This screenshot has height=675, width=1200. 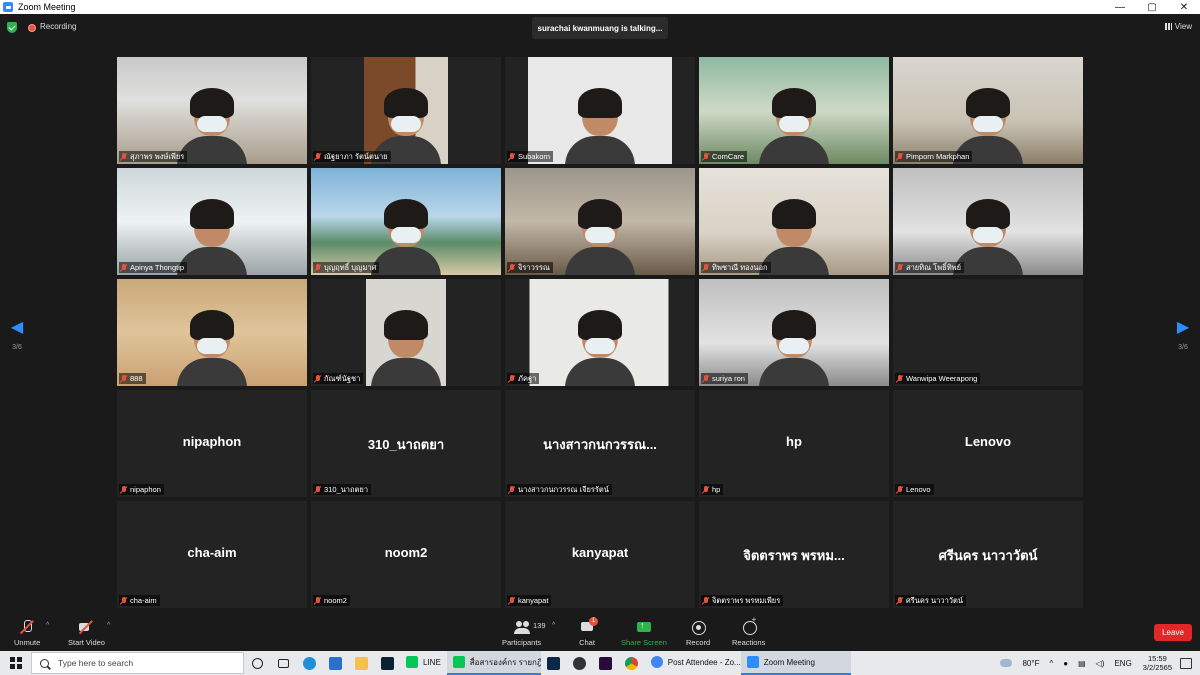 I want to click on leave-button: Leave, so click(x=1173, y=632).